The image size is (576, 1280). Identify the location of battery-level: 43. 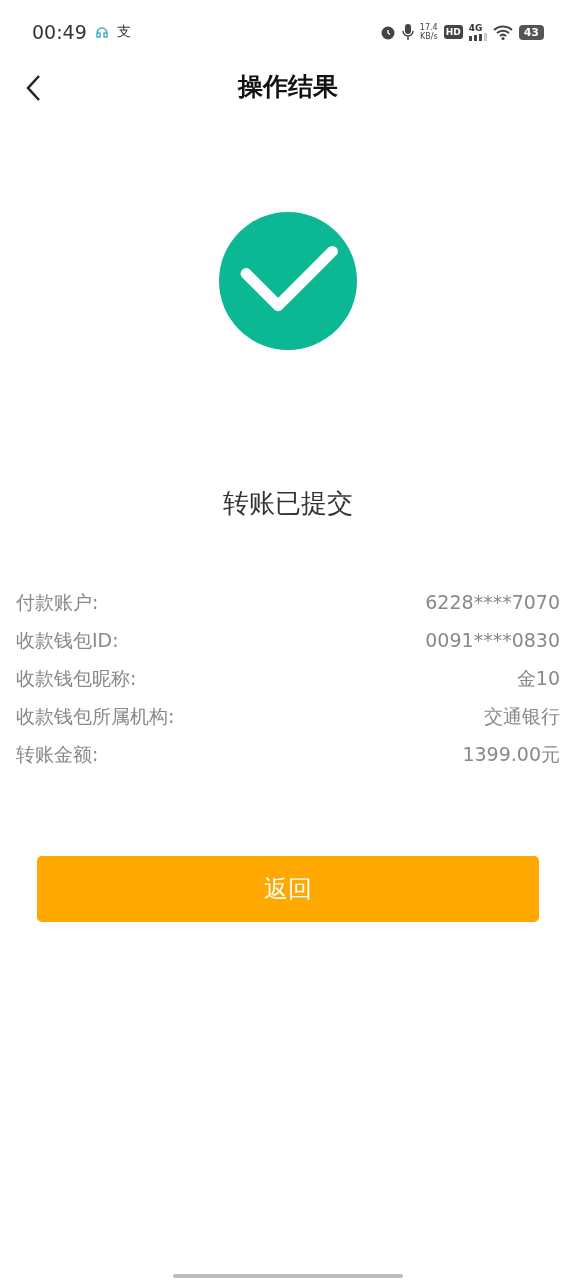
(531, 32).